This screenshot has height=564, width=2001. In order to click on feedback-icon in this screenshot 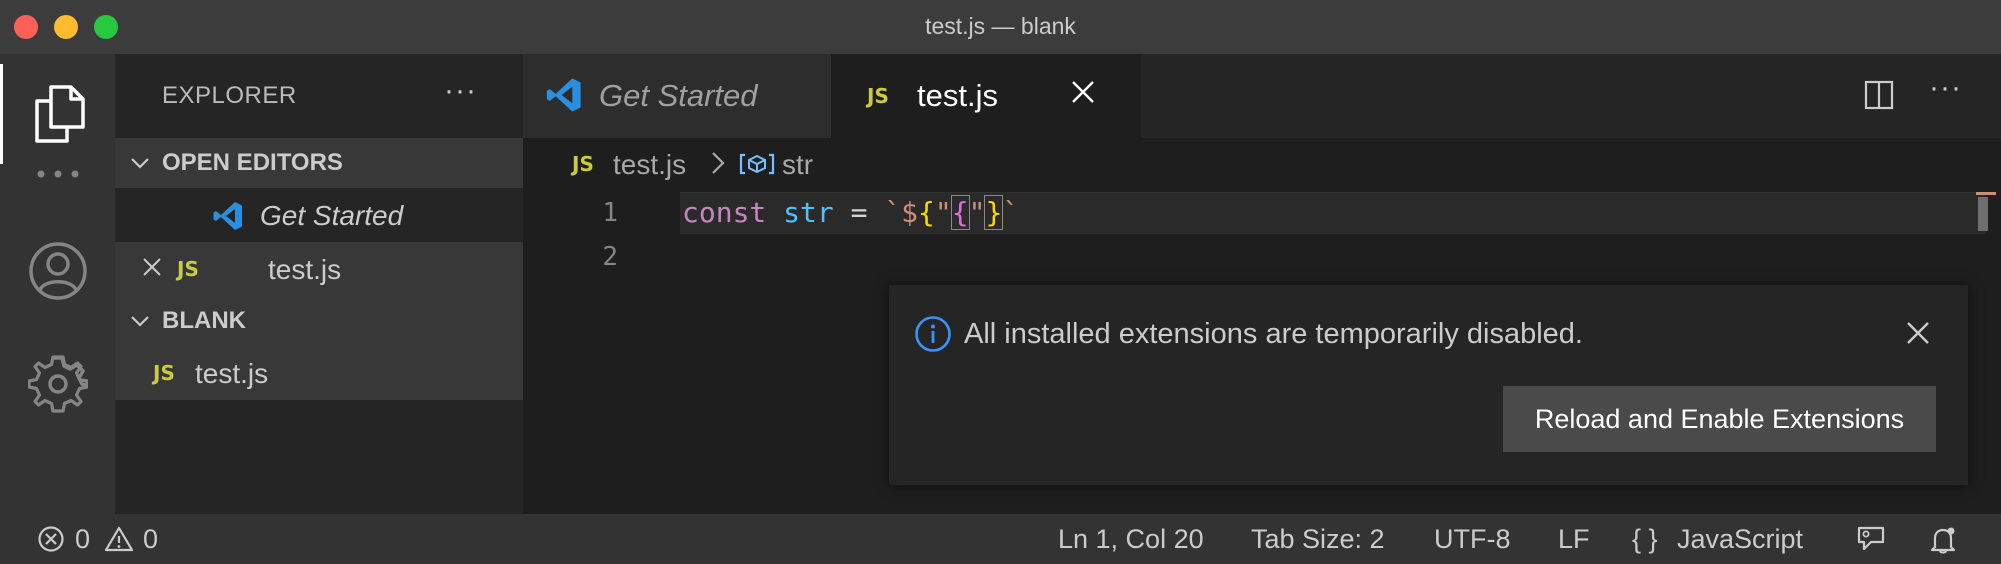, I will do `click(1871, 539)`.